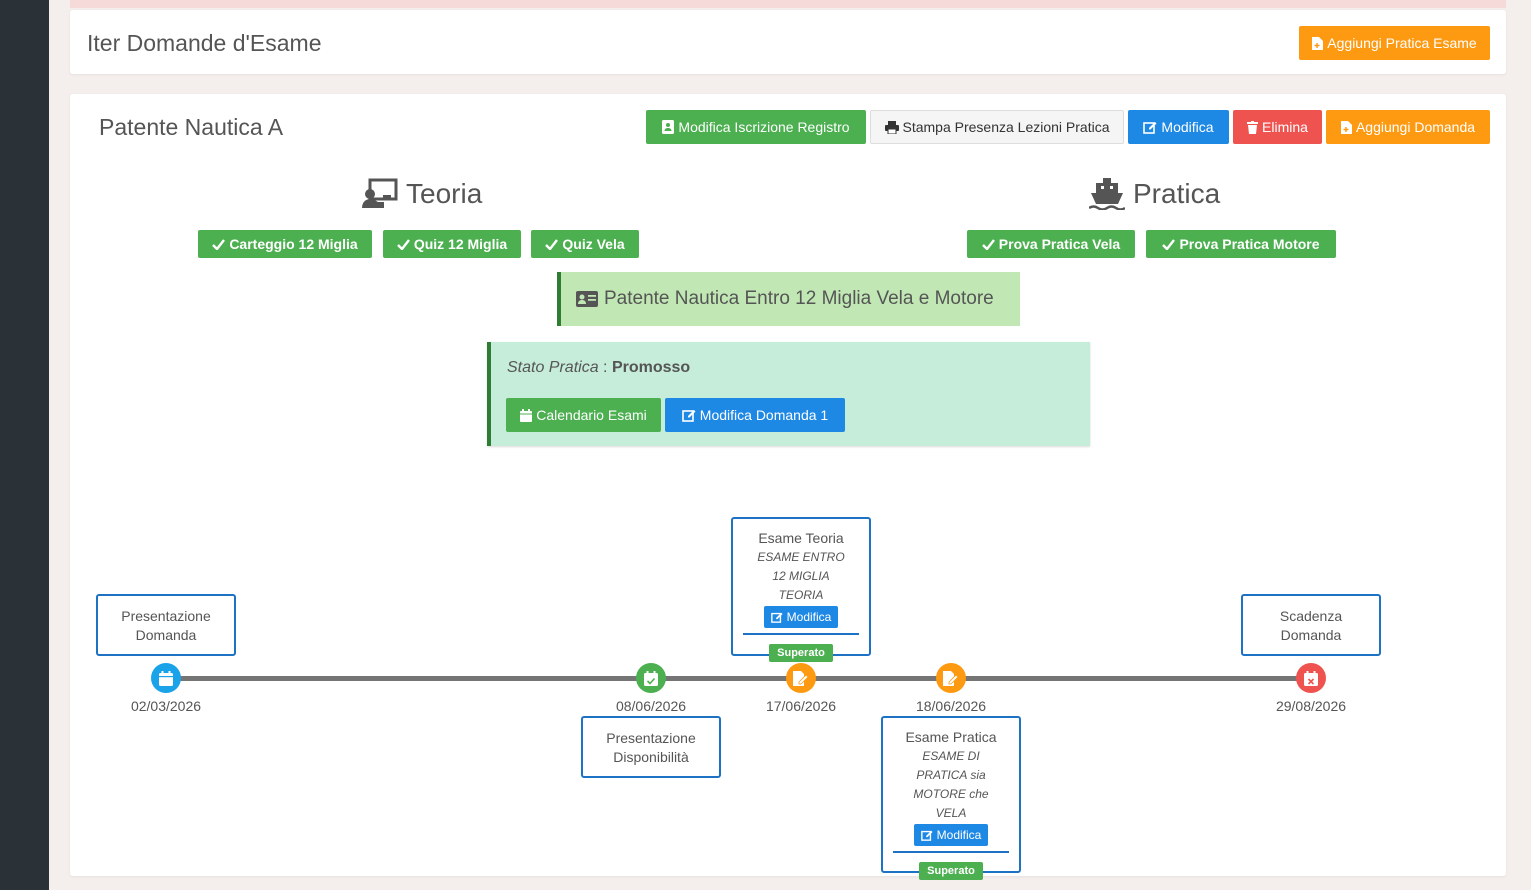 The height and width of the screenshot is (890, 1531). What do you see at coordinates (651, 706) in the screenshot?
I see `timeline-date-1: 08/06/2026` at bounding box center [651, 706].